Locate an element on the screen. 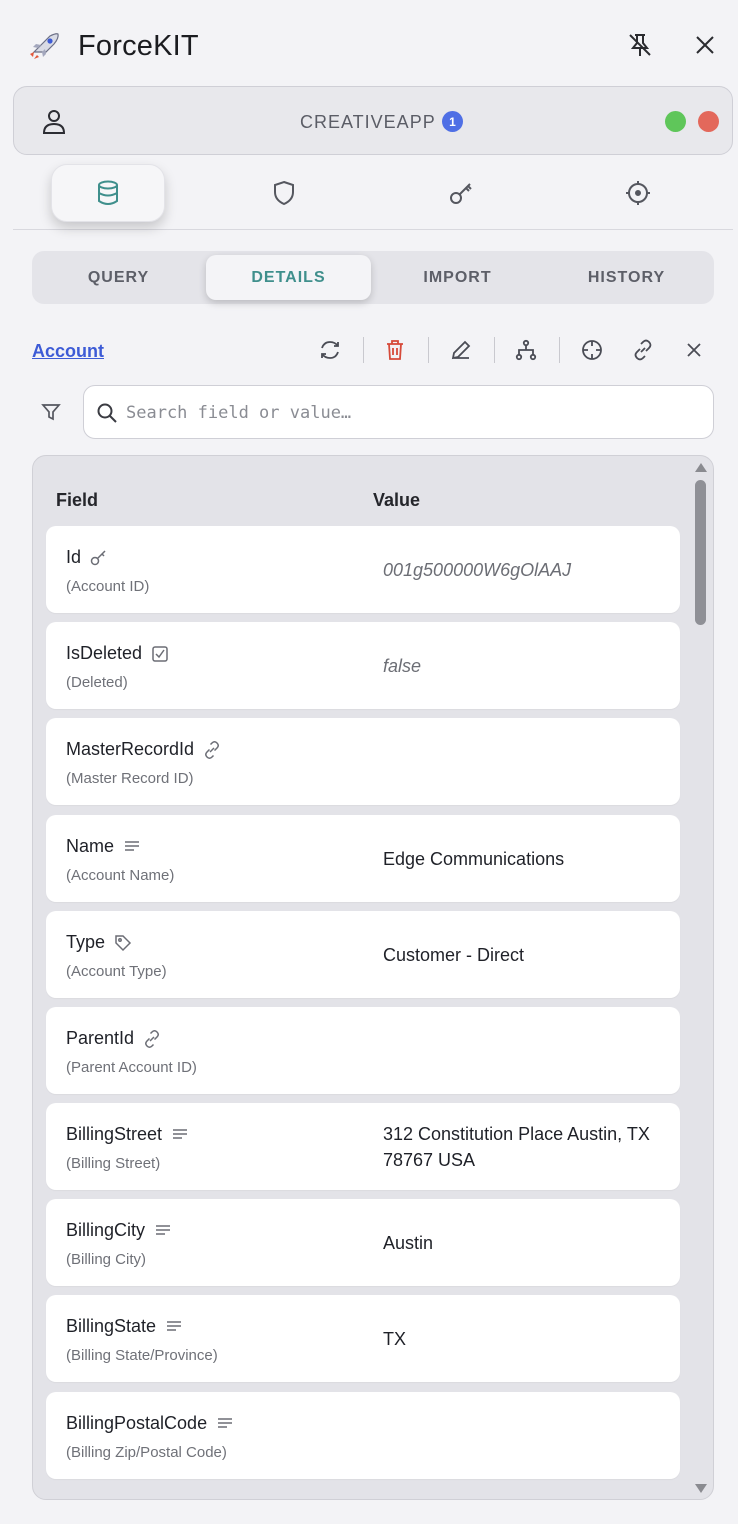 The image size is (738, 1524). user-icon is located at coordinates (54, 121).